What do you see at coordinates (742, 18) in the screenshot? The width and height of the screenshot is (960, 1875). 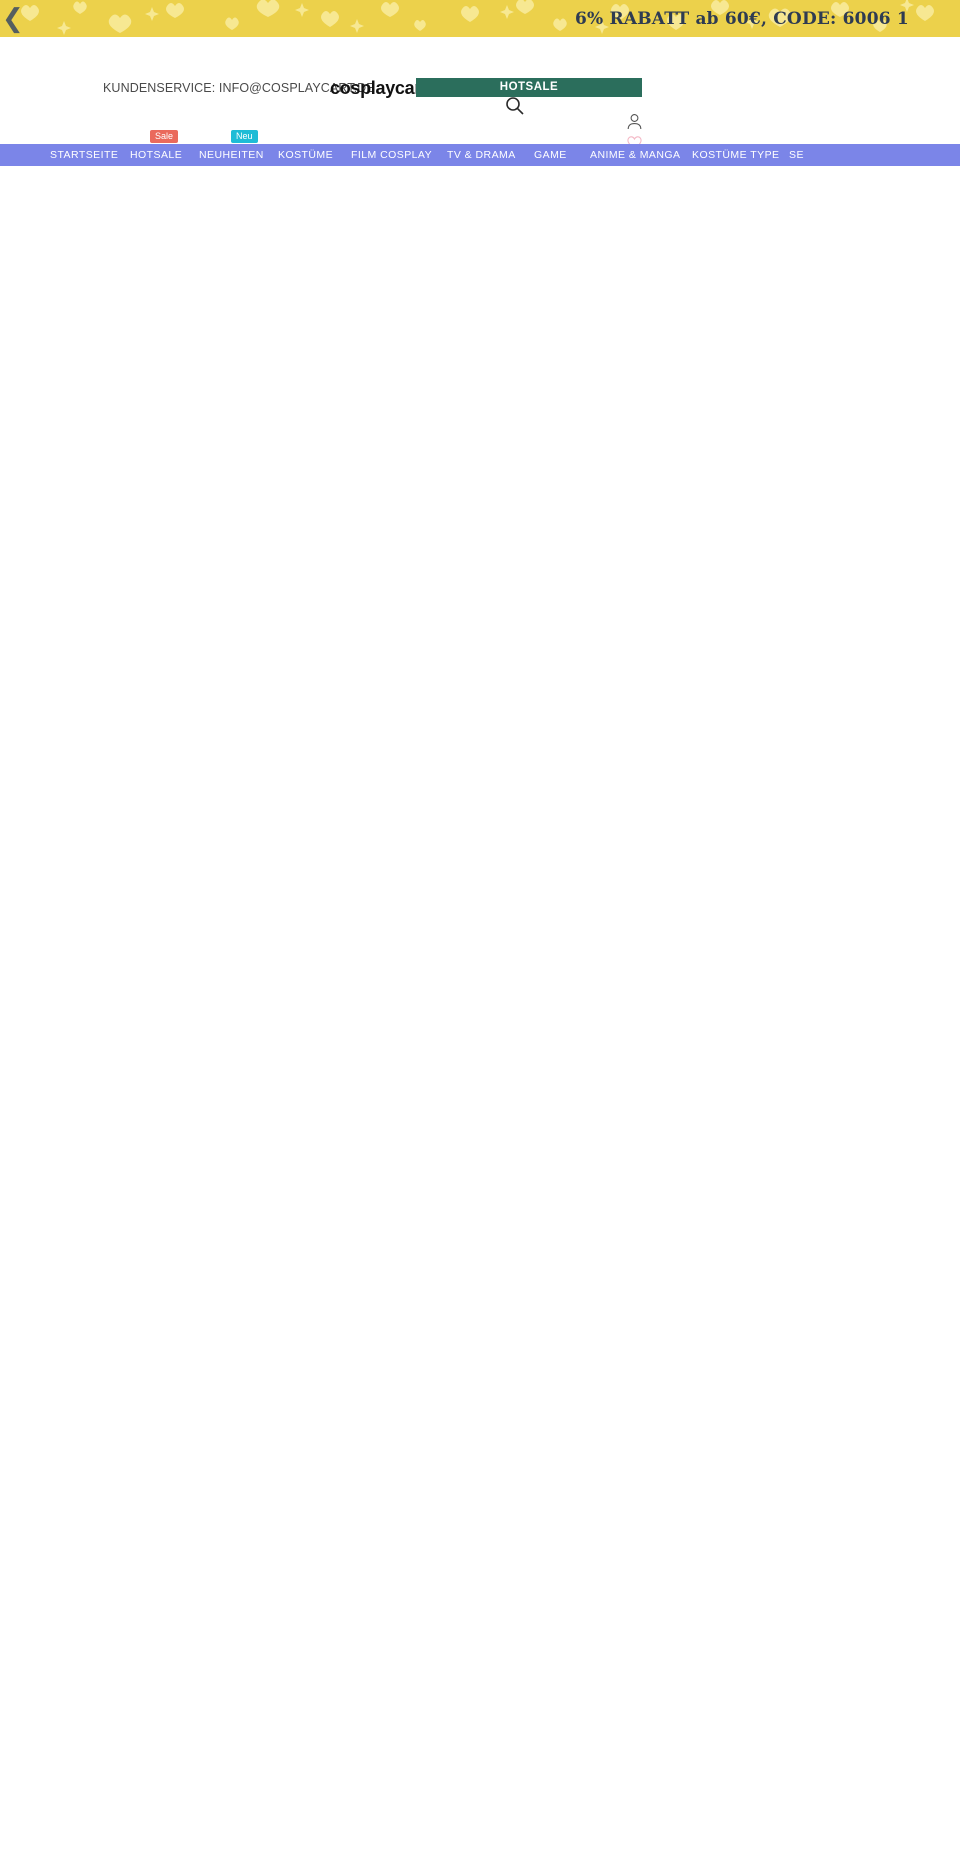 I see `promo-banner-text: 6% RABATT ab 60€, CODE: 6006 1` at bounding box center [742, 18].